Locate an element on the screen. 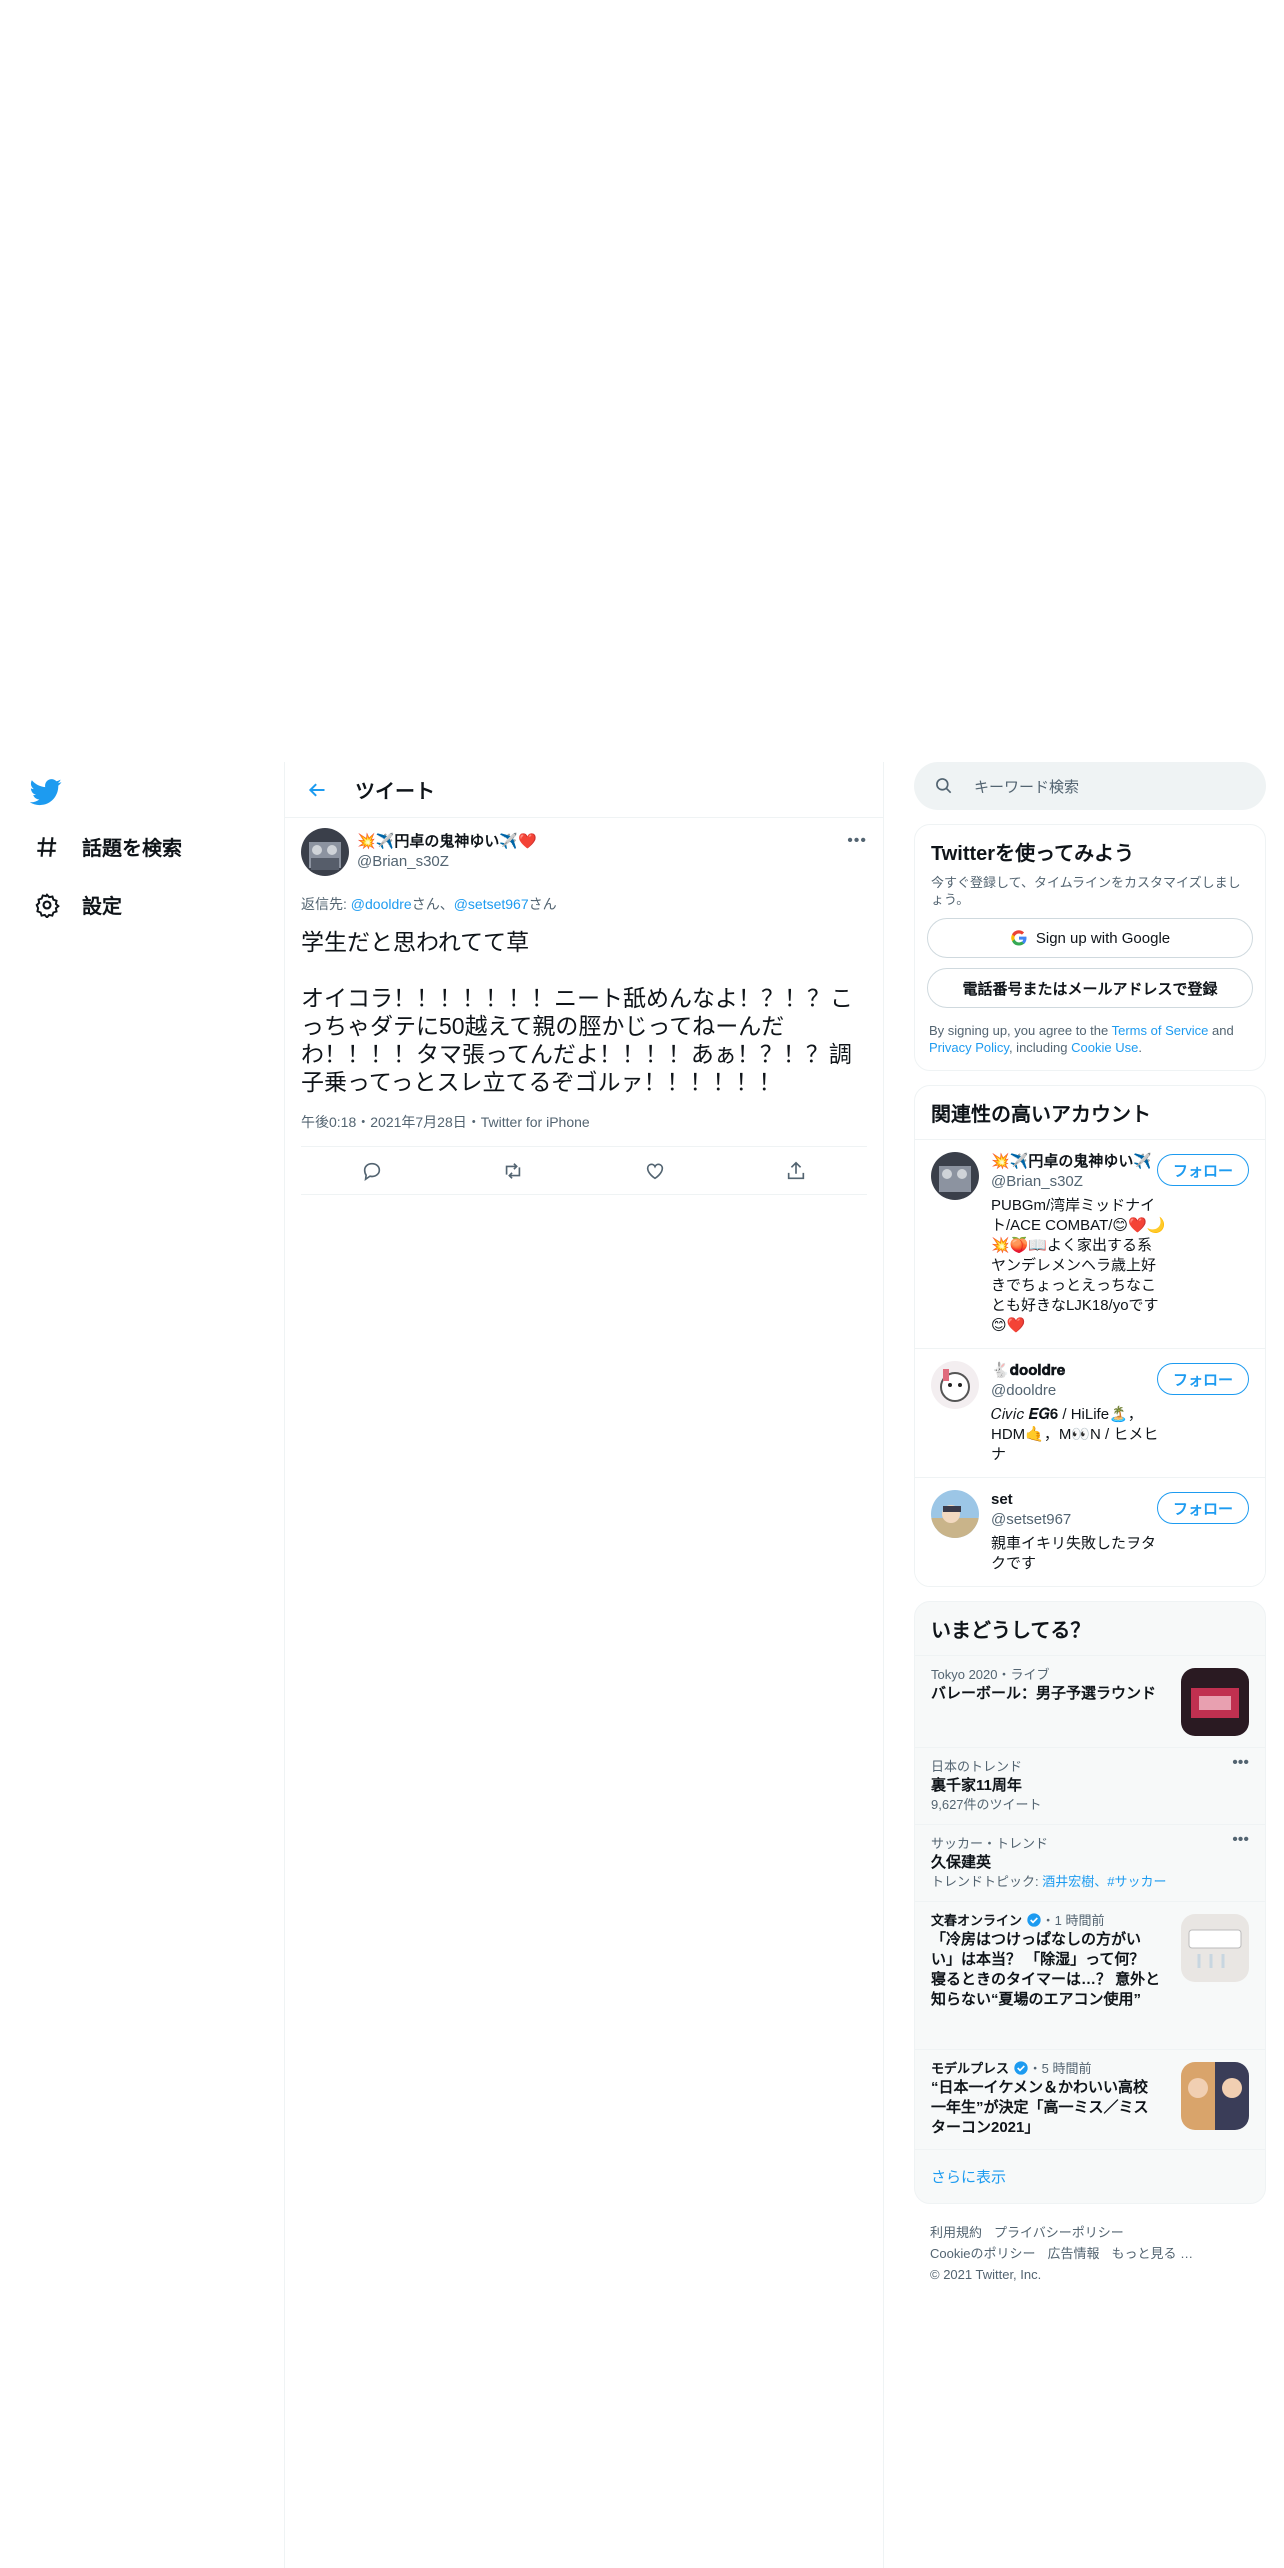  author-handle: @Brian_s30Z is located at coordinates (447, 862).